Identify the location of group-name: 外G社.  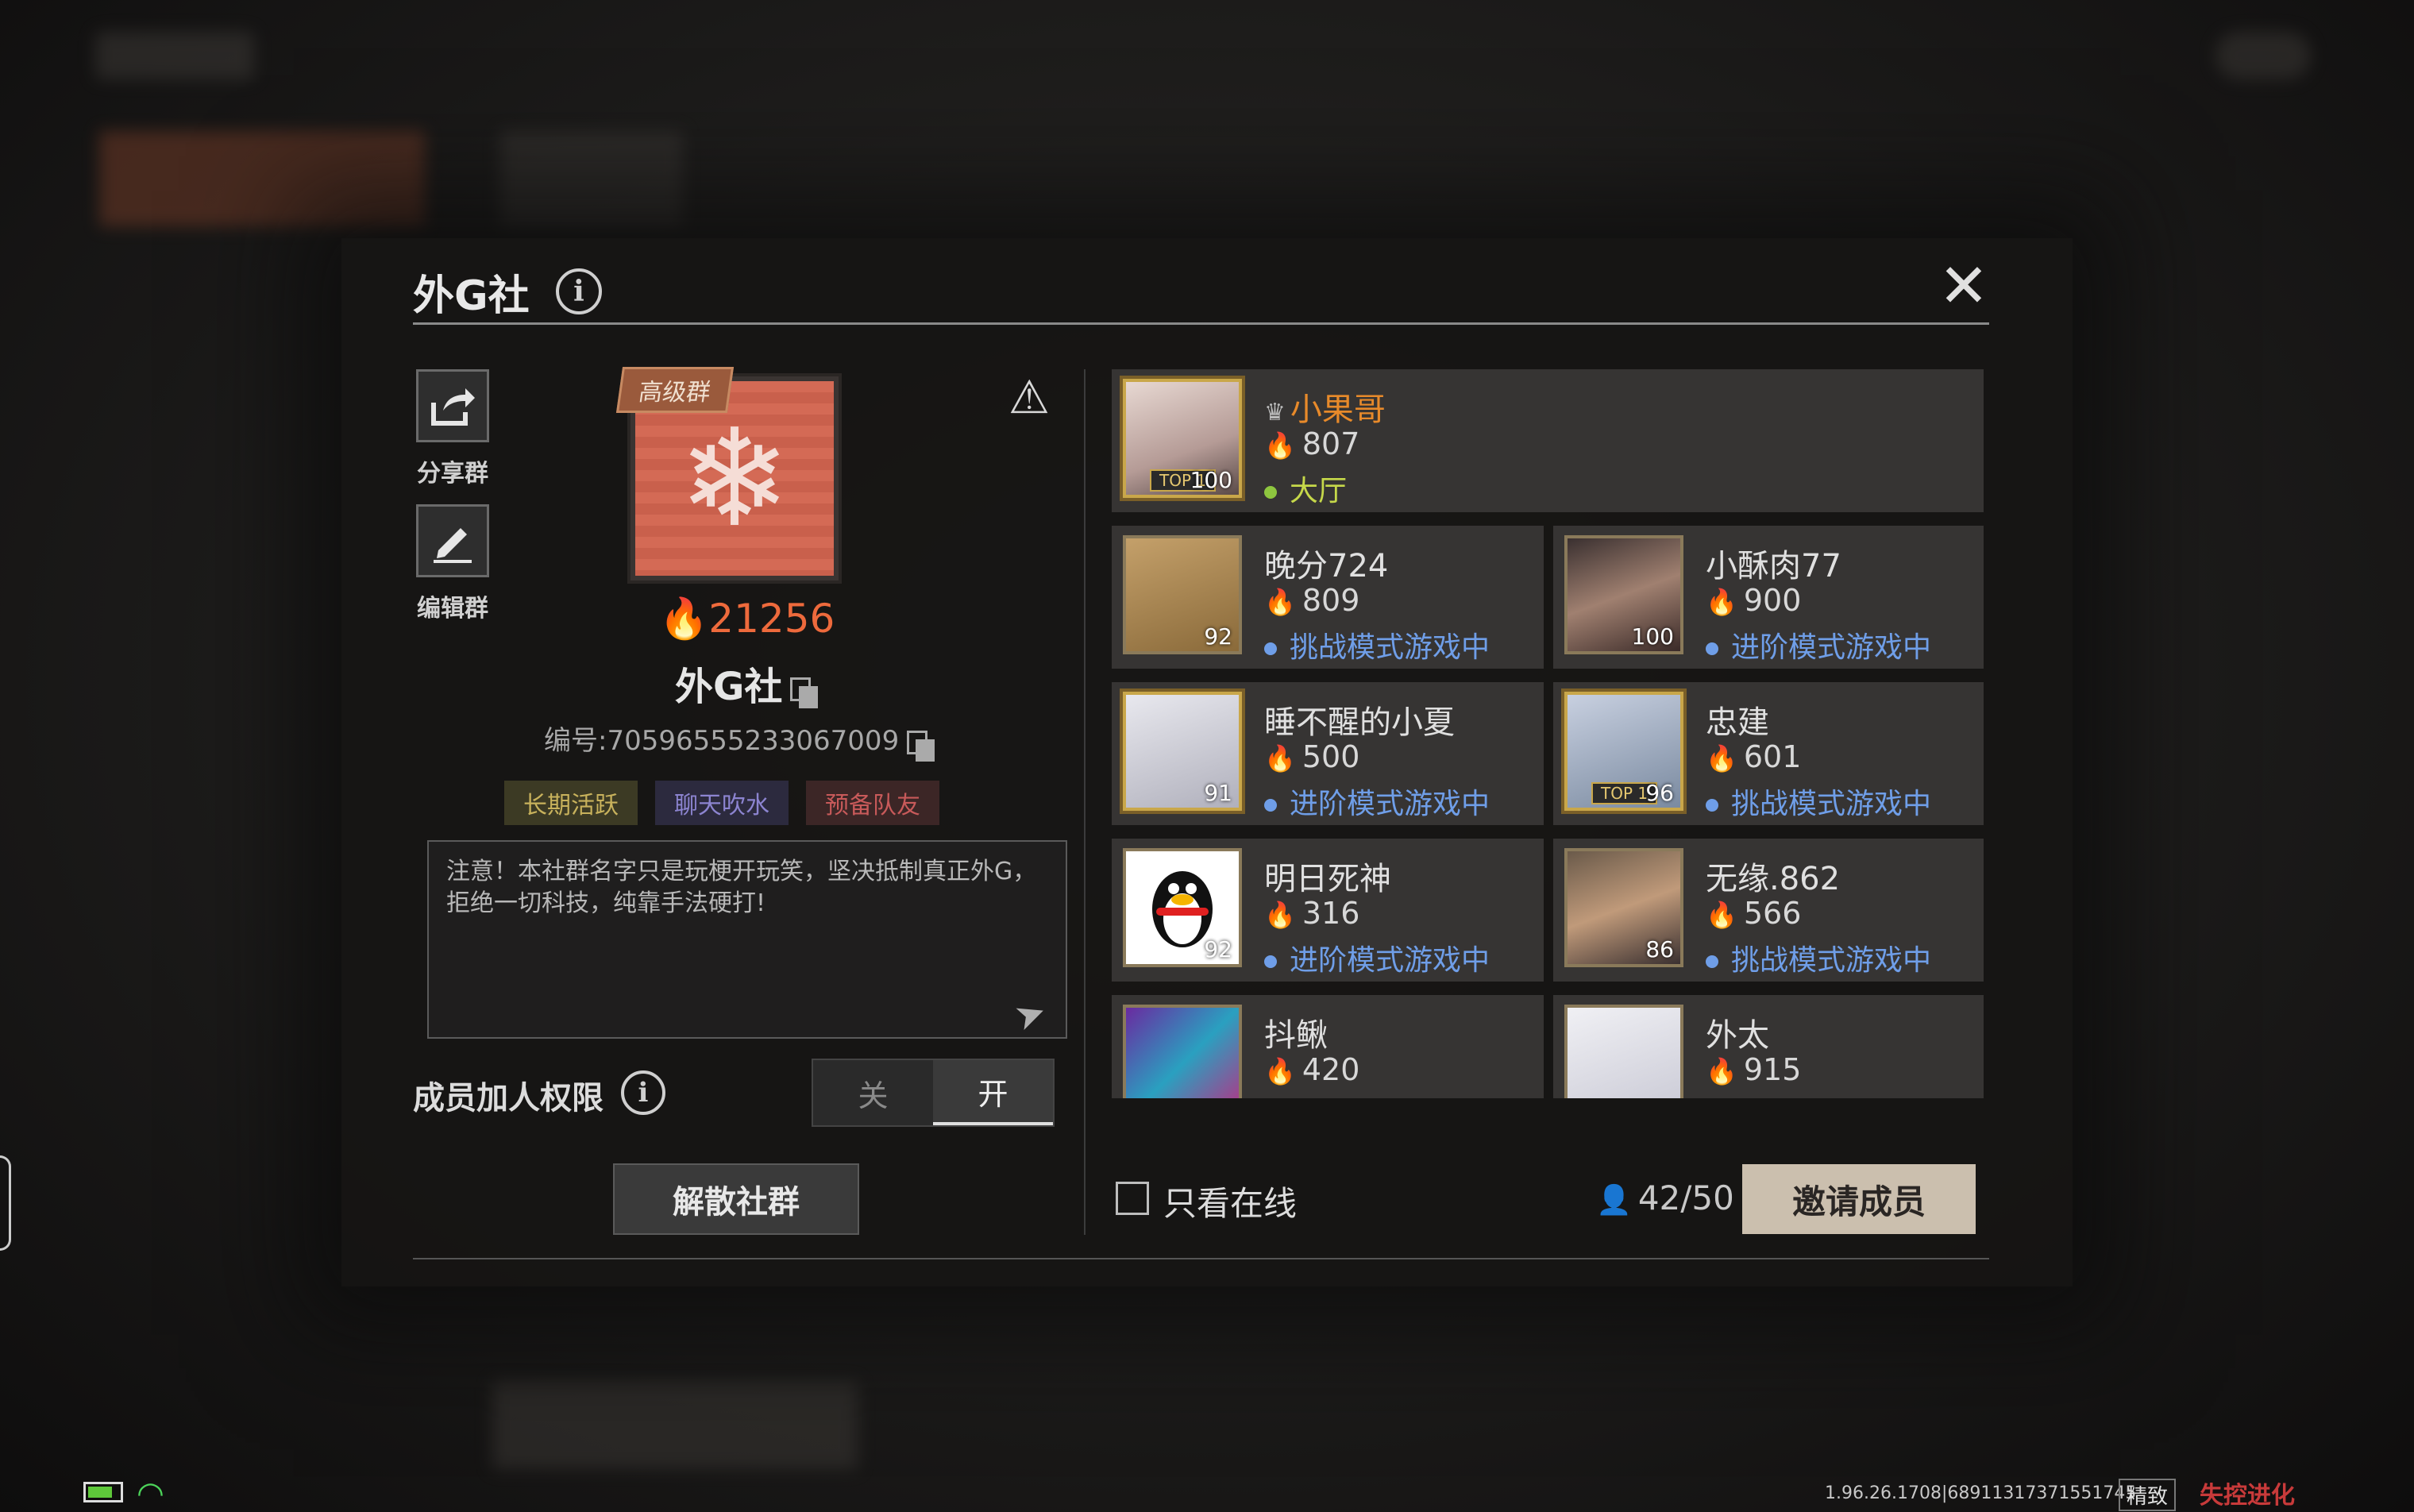
(747, 683).